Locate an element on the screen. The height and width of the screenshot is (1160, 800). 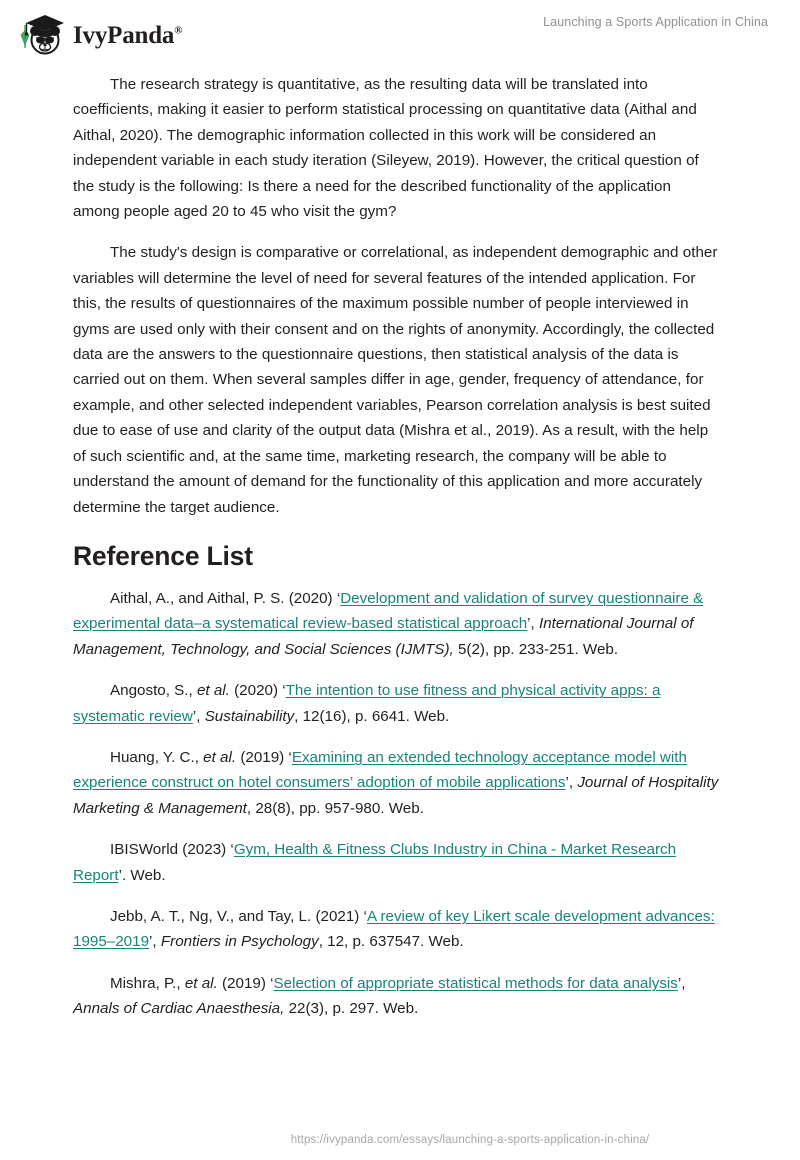
reference-mid: (2020) ‘ is located at coordinates (257, 691).